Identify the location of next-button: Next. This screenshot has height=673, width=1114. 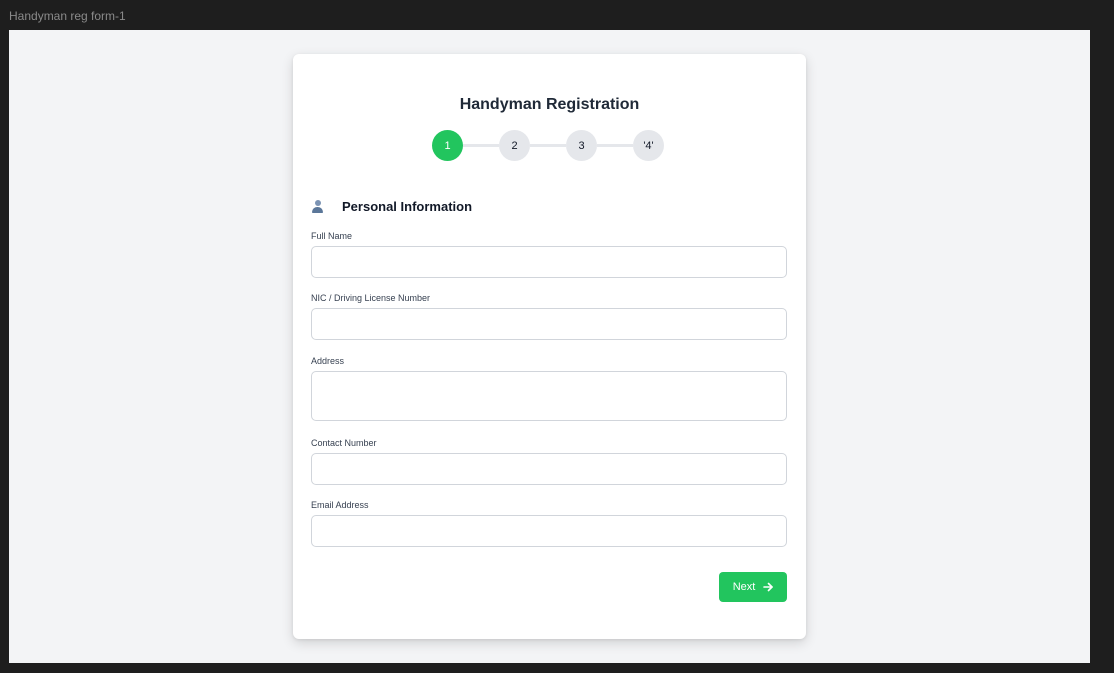
(753, 587).